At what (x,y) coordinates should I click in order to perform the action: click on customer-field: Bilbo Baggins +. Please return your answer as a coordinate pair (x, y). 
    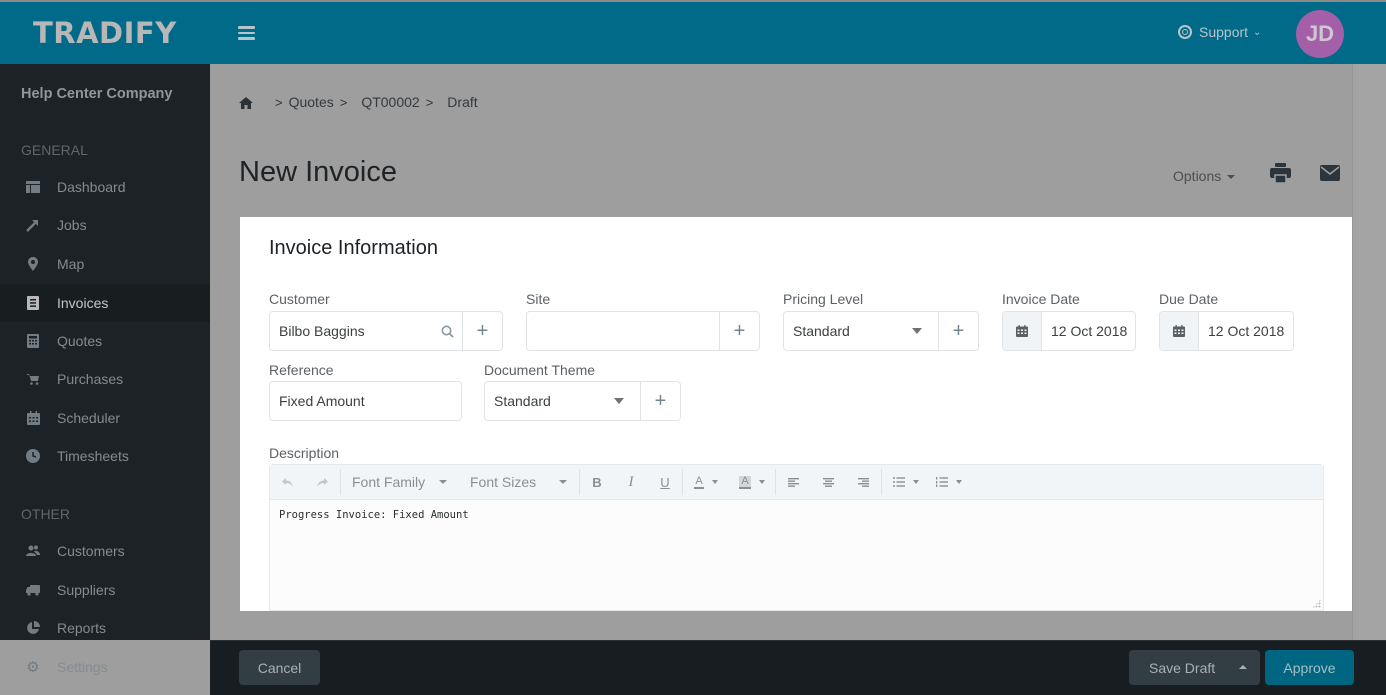
    Looking at the image, I should click on (386, 331).